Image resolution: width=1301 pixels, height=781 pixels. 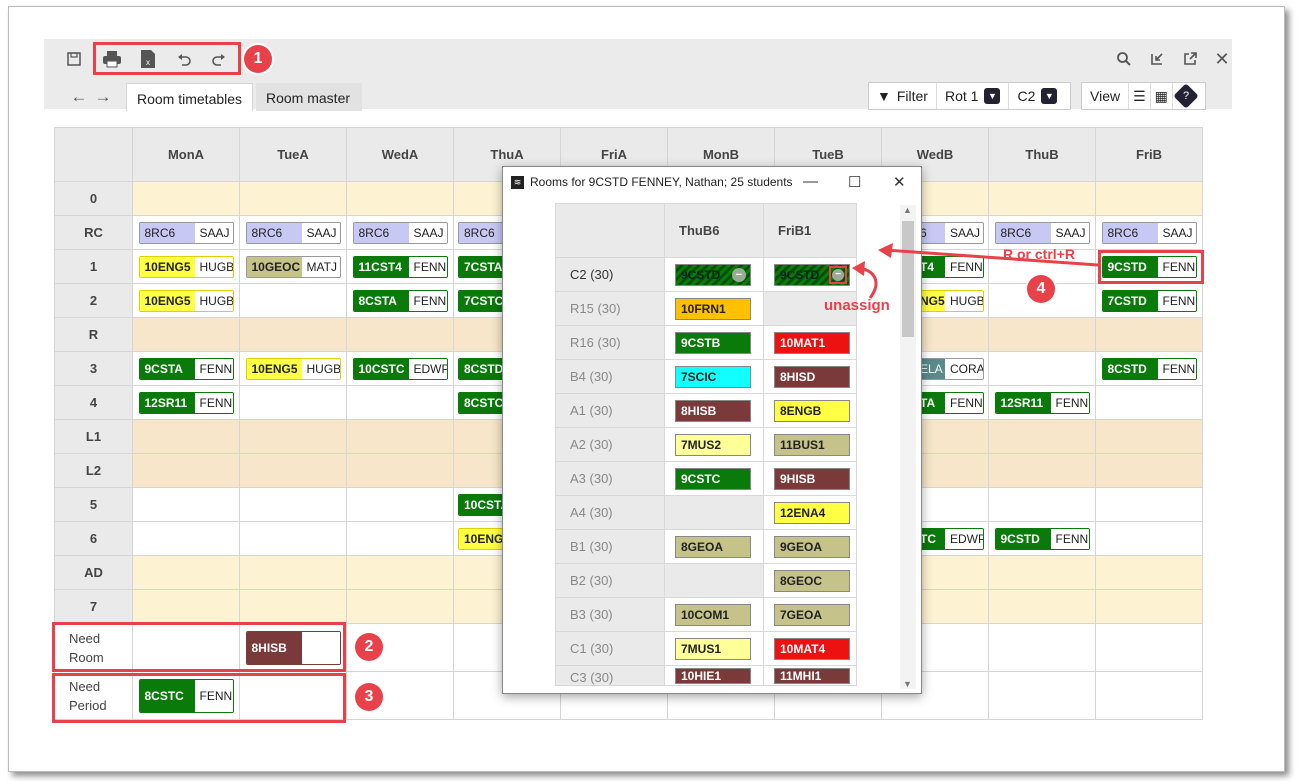 I want to click on save-icon, so click(x=74, y=59).